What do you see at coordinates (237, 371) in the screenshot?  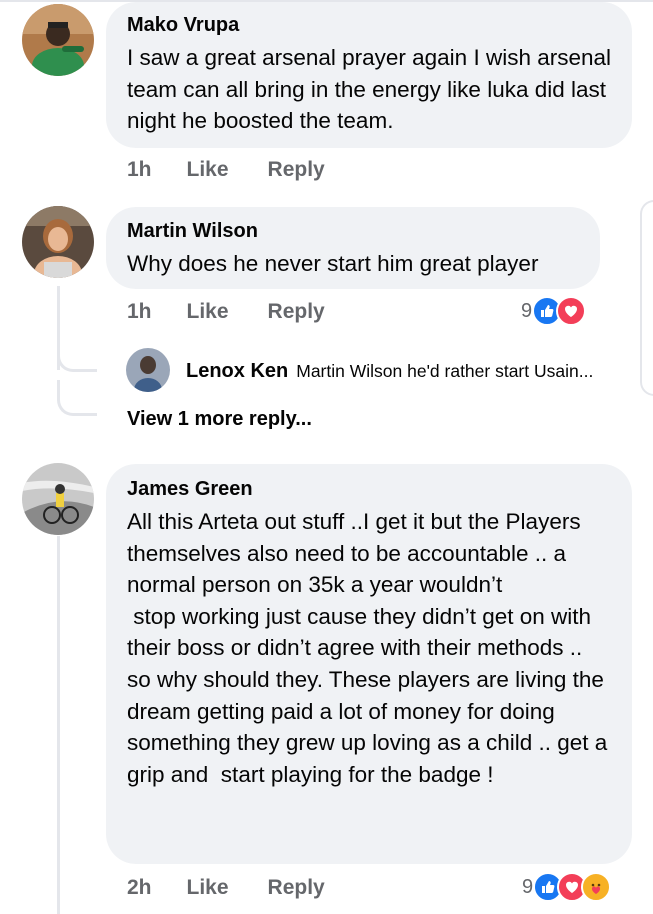 I see `reply-author: Lenox Ken` at bounding box center [237, 371].